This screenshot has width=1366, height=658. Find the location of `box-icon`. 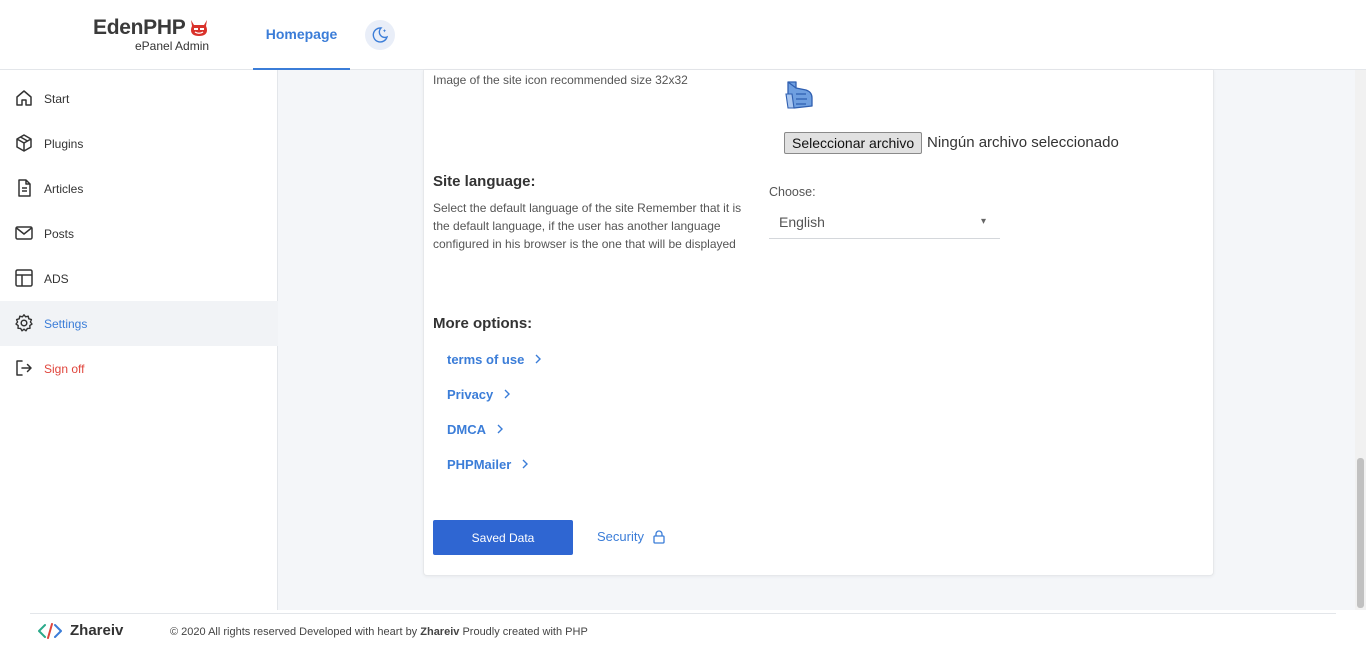

box-icon is located at coordinates (24, 143).